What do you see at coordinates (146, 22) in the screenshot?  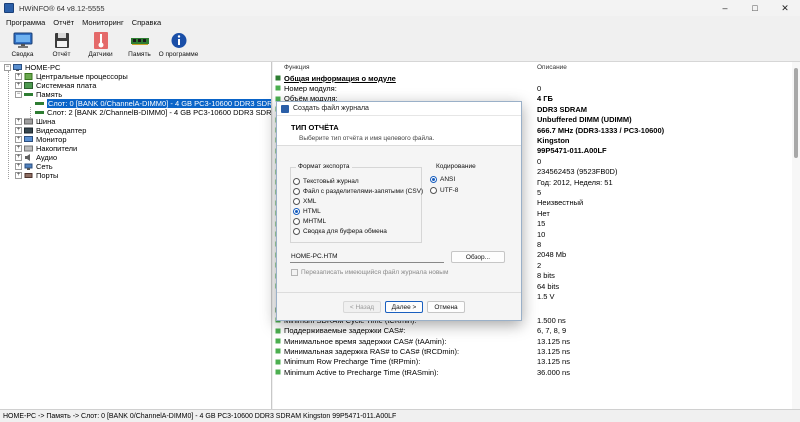 I see `menu-help: Справка` at bounding box center [146, 22].